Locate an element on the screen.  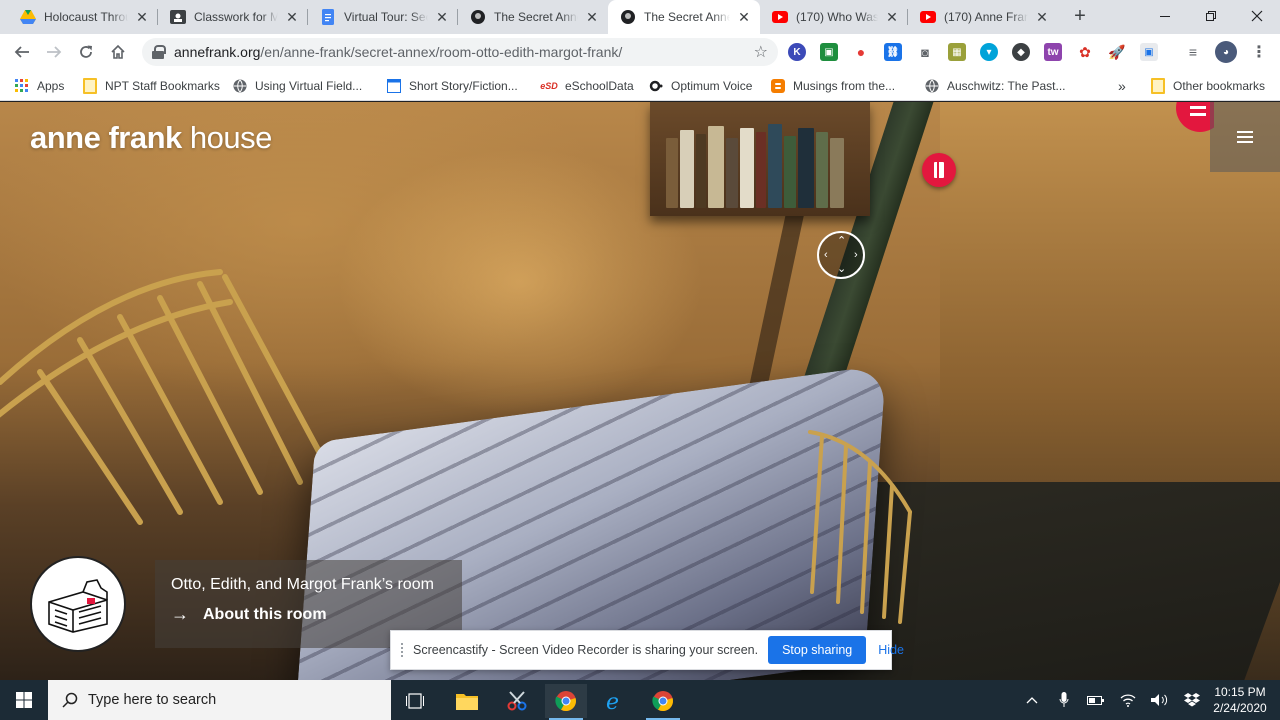
edge-taskbar-button: e is located at coordinates (615, 701).